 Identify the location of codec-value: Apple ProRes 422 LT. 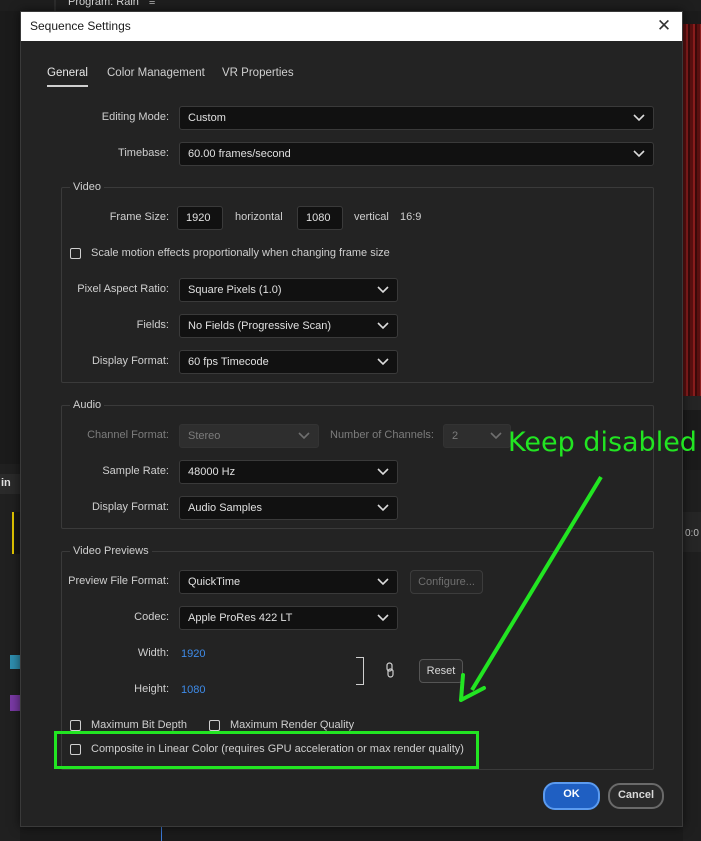
(240, 618).